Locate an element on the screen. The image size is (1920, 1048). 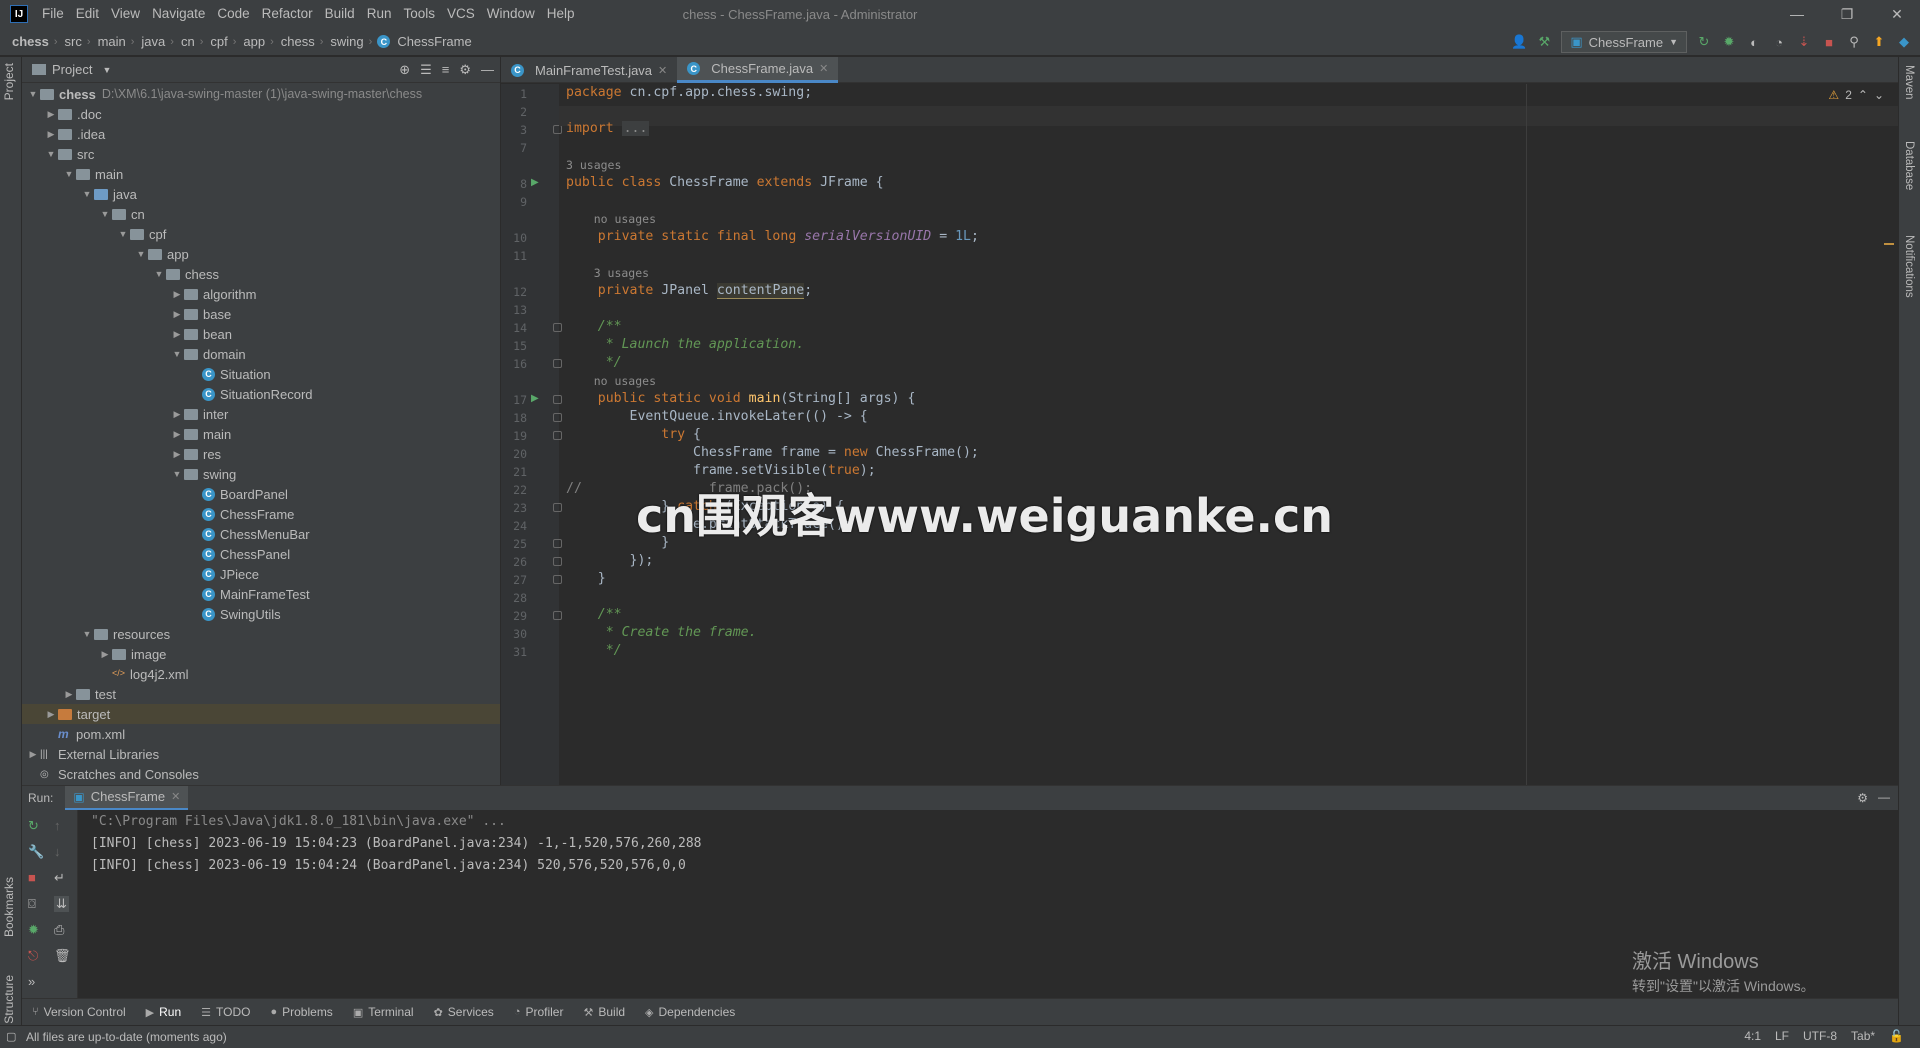
locate-icon: ⊕ is located at coordinates (404, 70).